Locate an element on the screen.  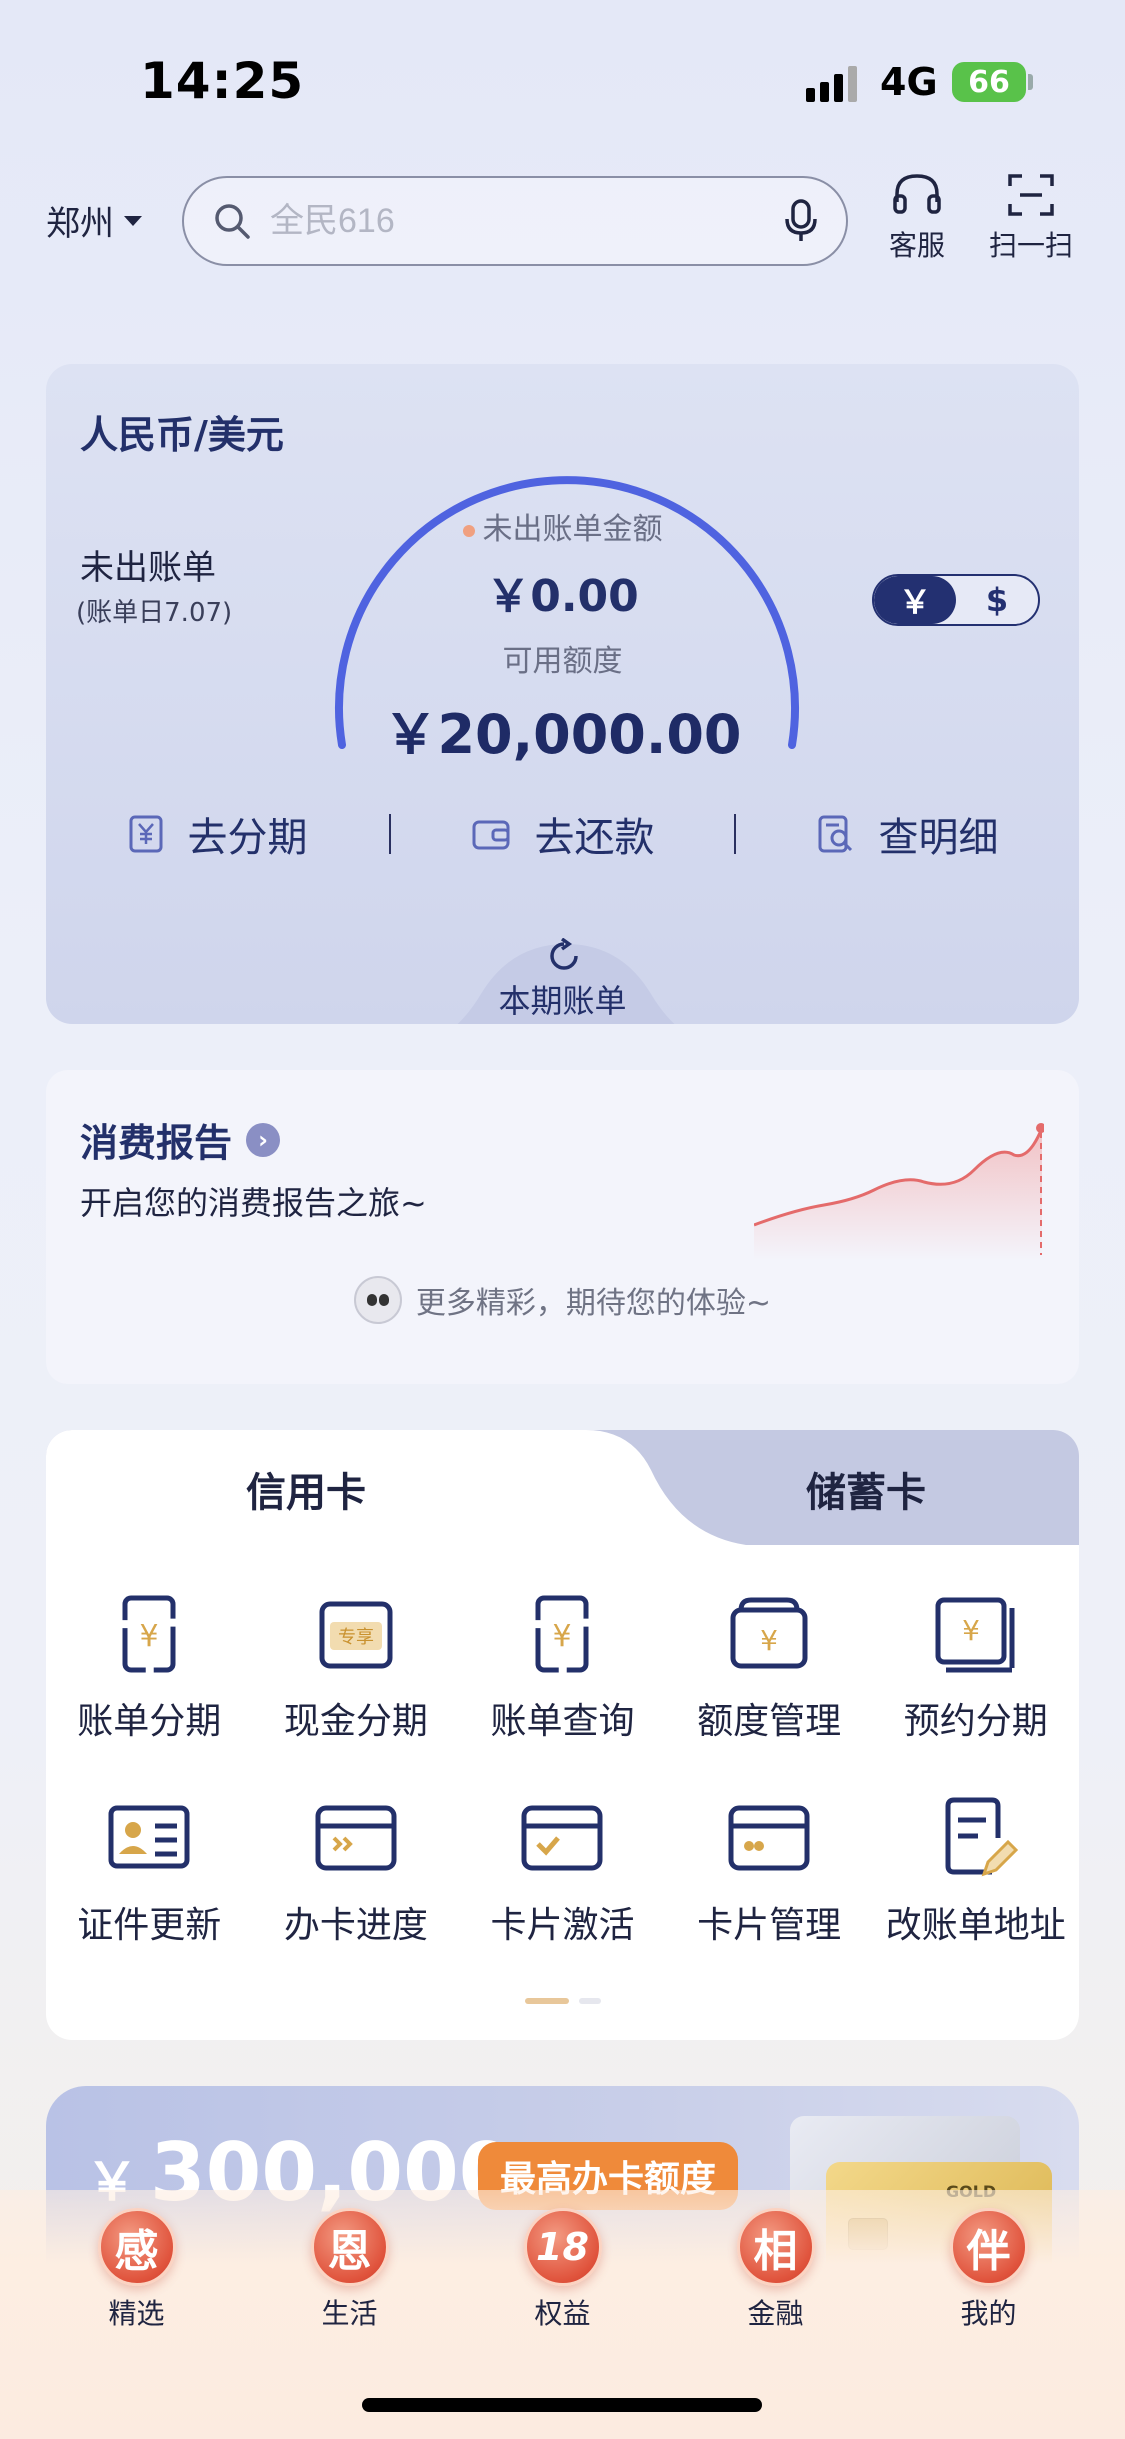
currency-toggle: ￥ $ is located at coordinates (956, 600).